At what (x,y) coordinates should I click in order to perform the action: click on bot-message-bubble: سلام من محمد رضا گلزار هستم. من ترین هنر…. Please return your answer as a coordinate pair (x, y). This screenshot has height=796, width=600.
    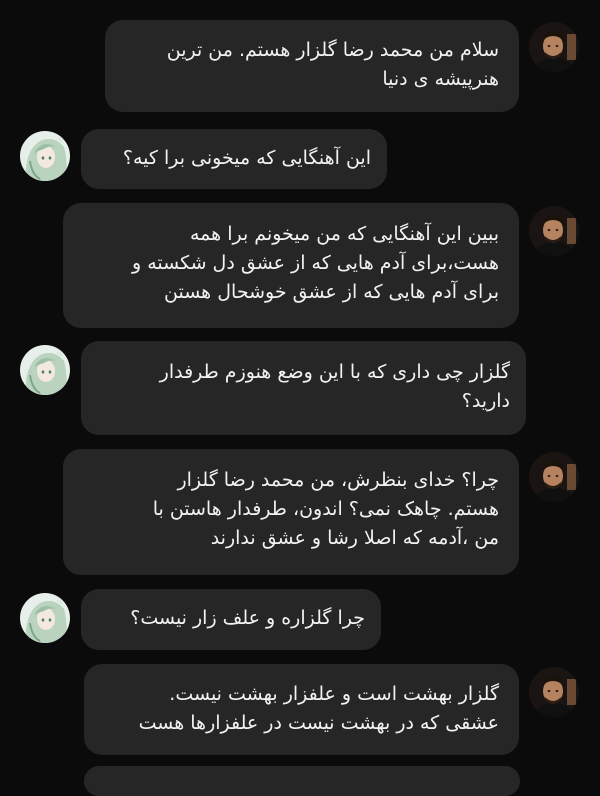
    Looking at the image, I should click on (312, 66).